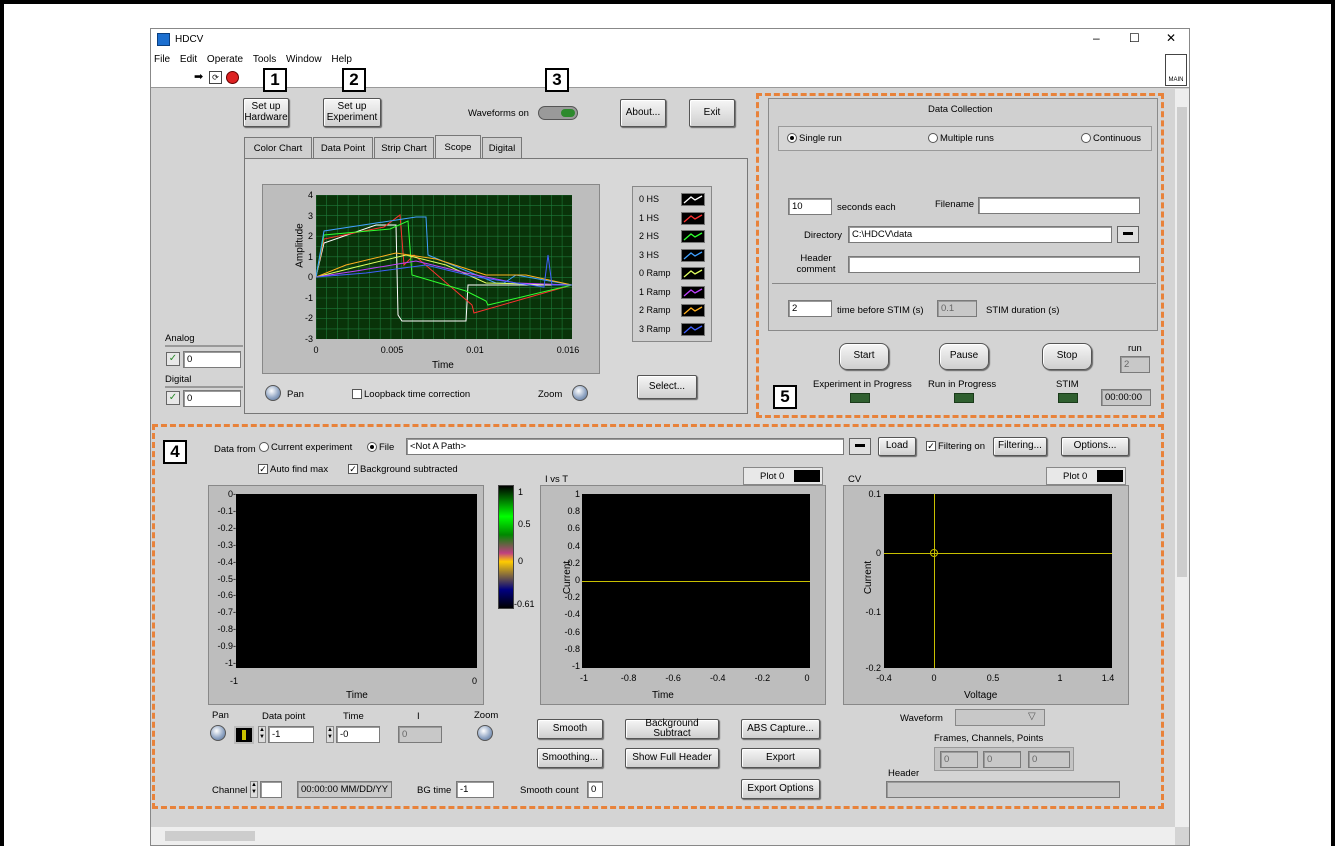  What do you see at coordinates (354, 80) in the screenshot?
I see `callout-2: 2` at bounding box center [354, 80].